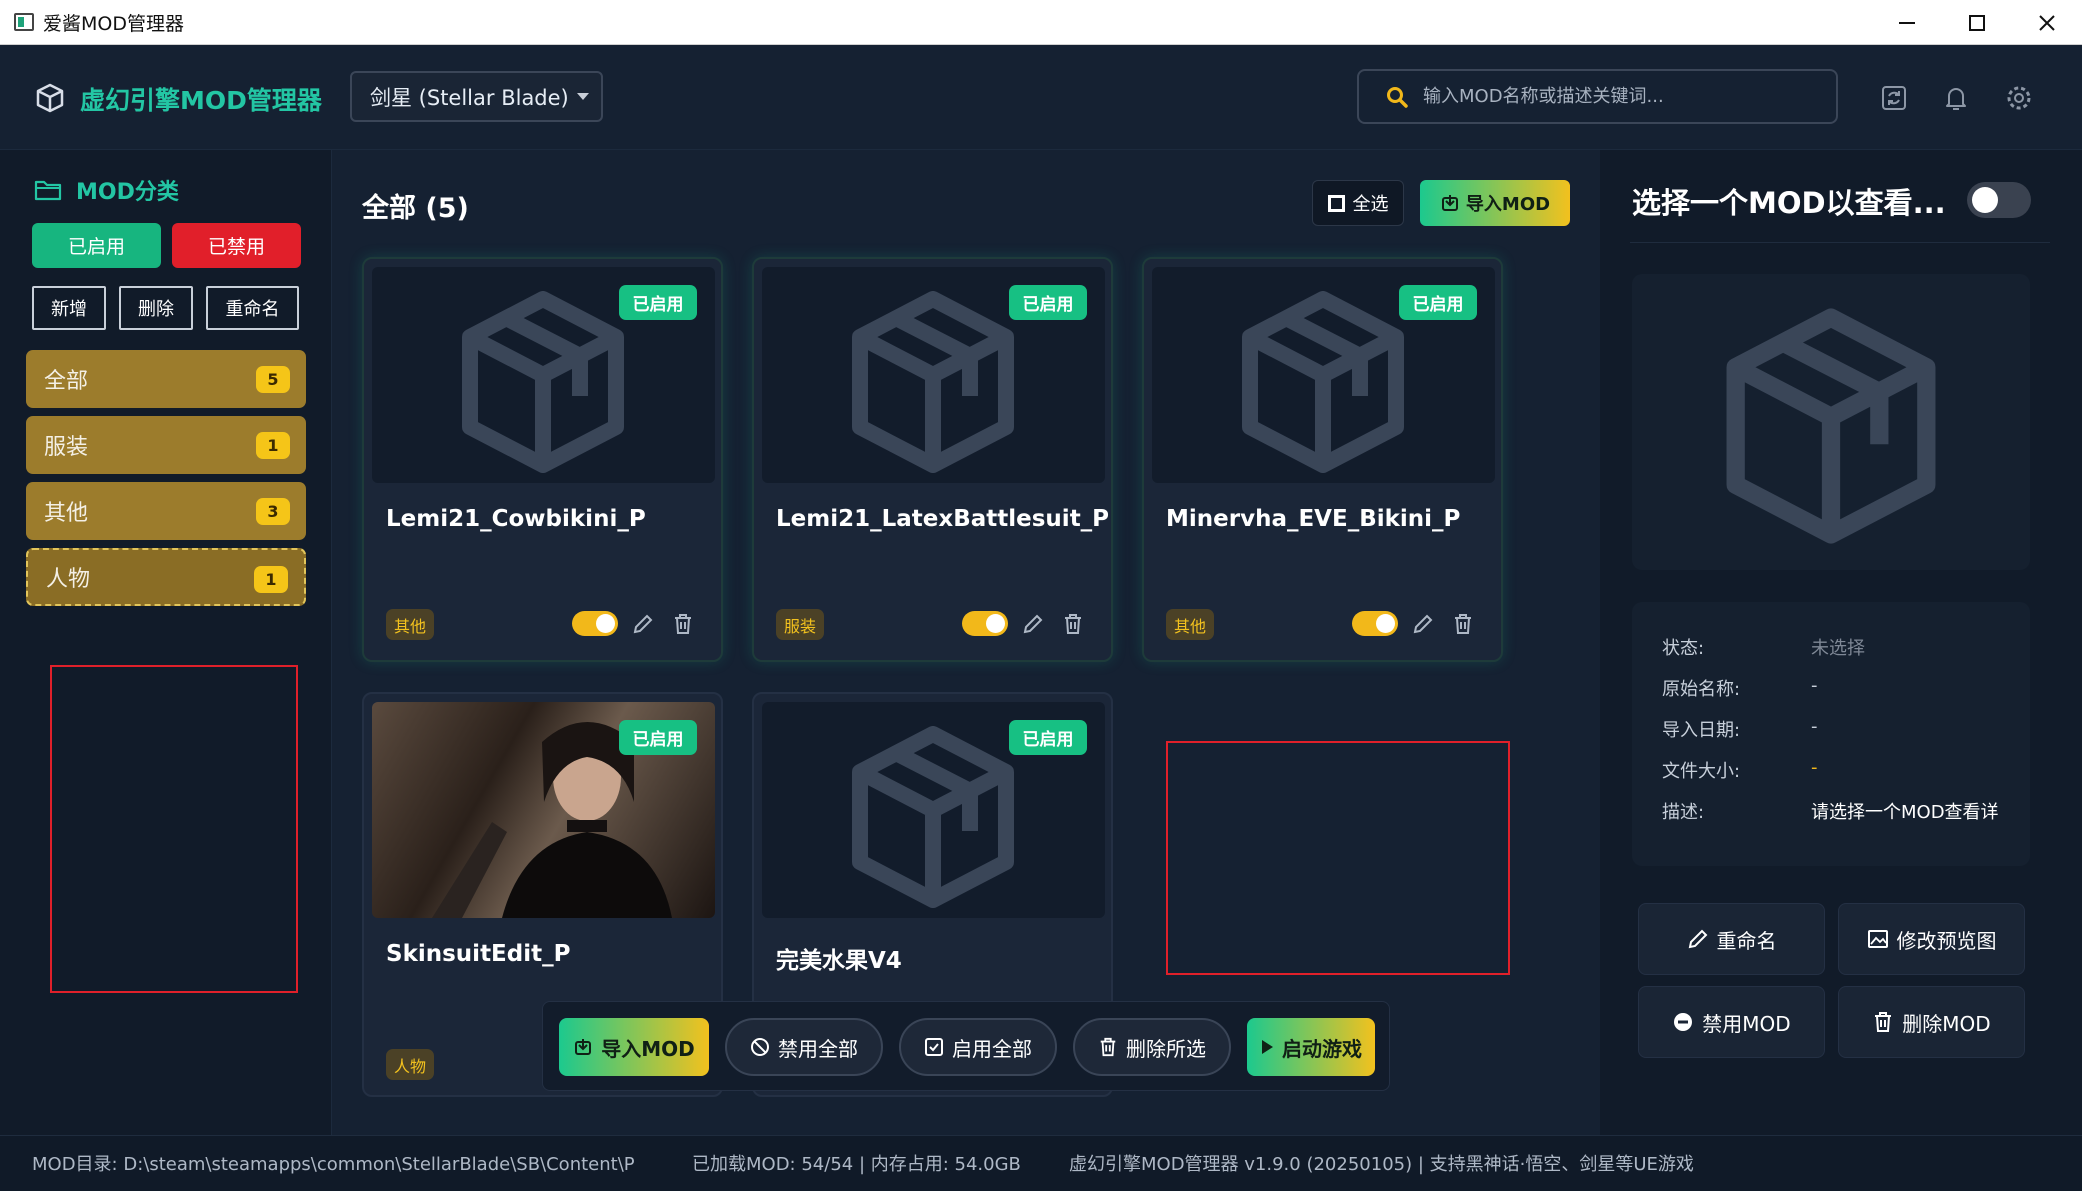 The image size is (2082, 1191). Describe the element at coordinates (50, 98) in the screenshot. I see `cube-logo-icon` at that location.